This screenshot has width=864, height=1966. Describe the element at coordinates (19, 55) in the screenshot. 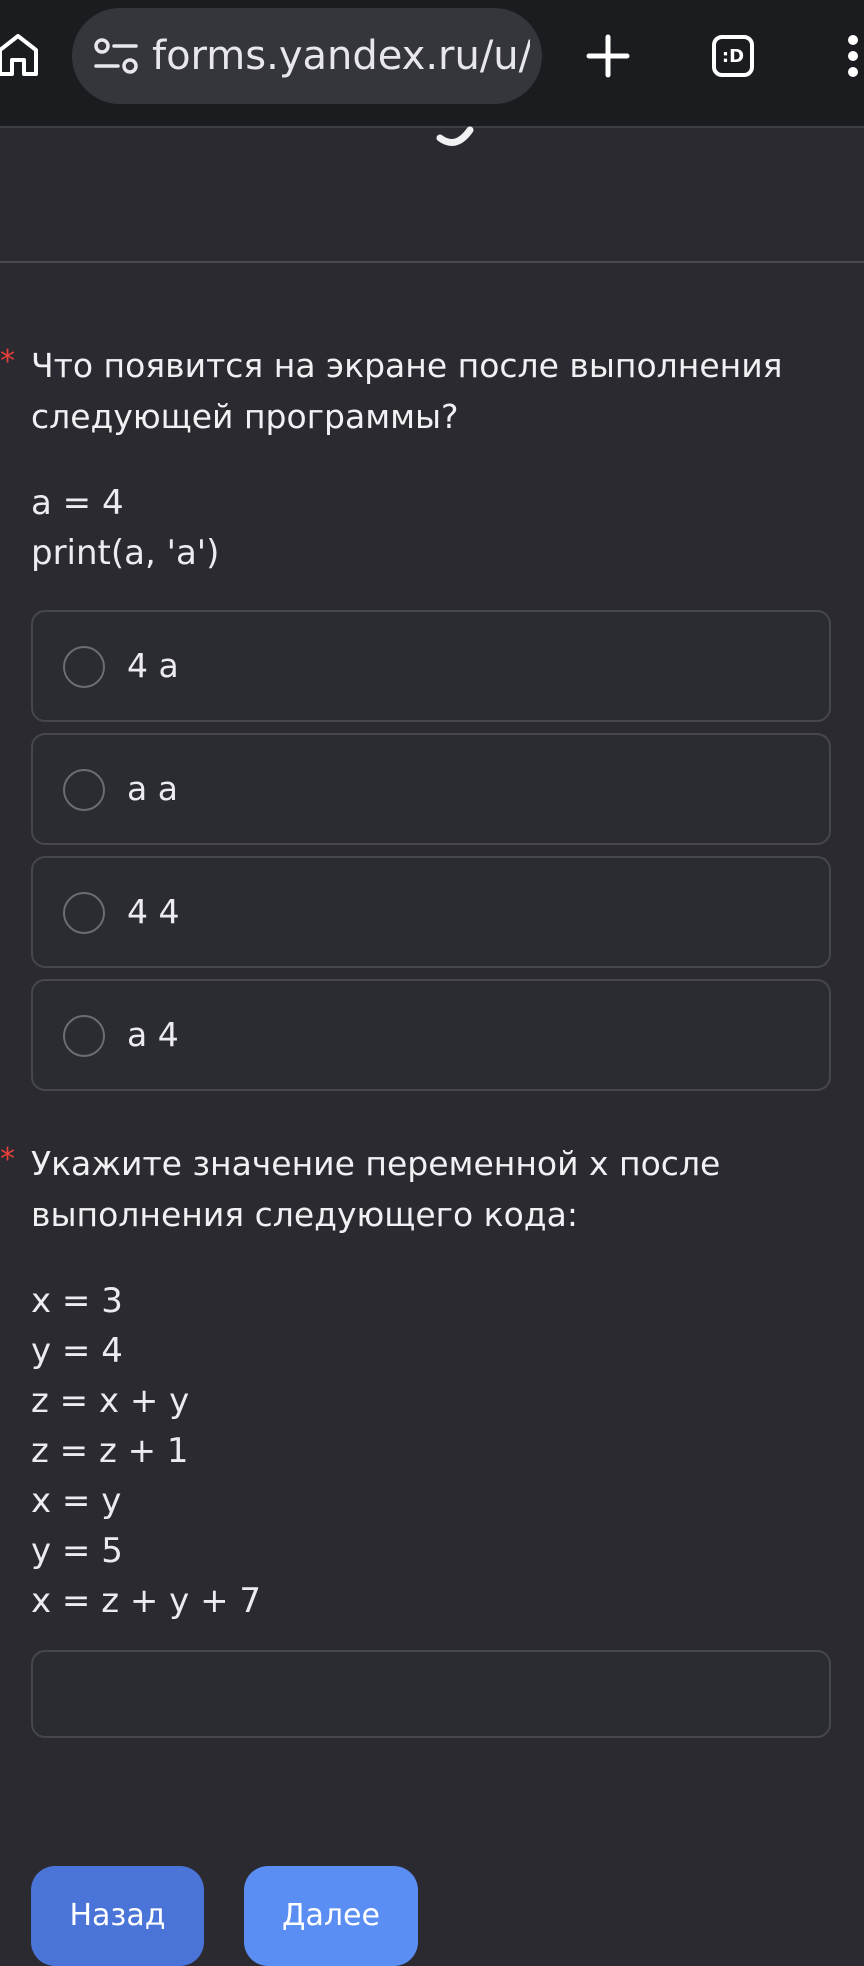

I see `home-icon` at that location.